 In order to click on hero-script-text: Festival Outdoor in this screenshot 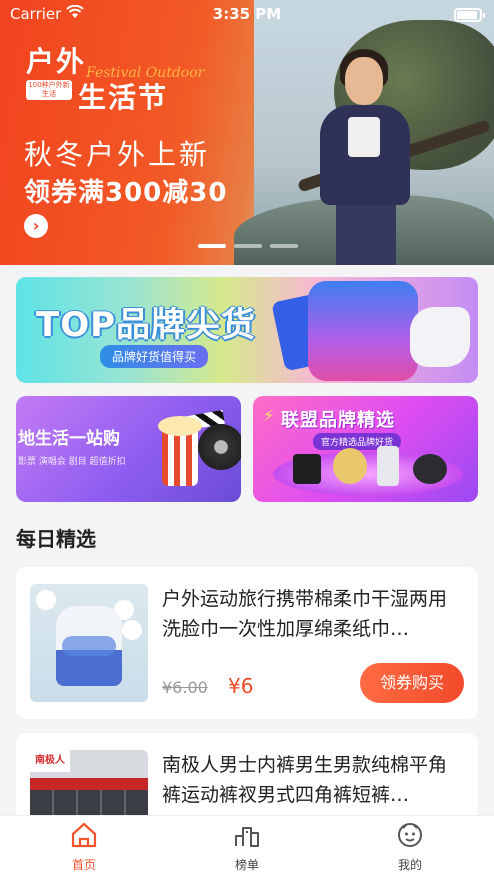, I will do `click(145, 73)`.